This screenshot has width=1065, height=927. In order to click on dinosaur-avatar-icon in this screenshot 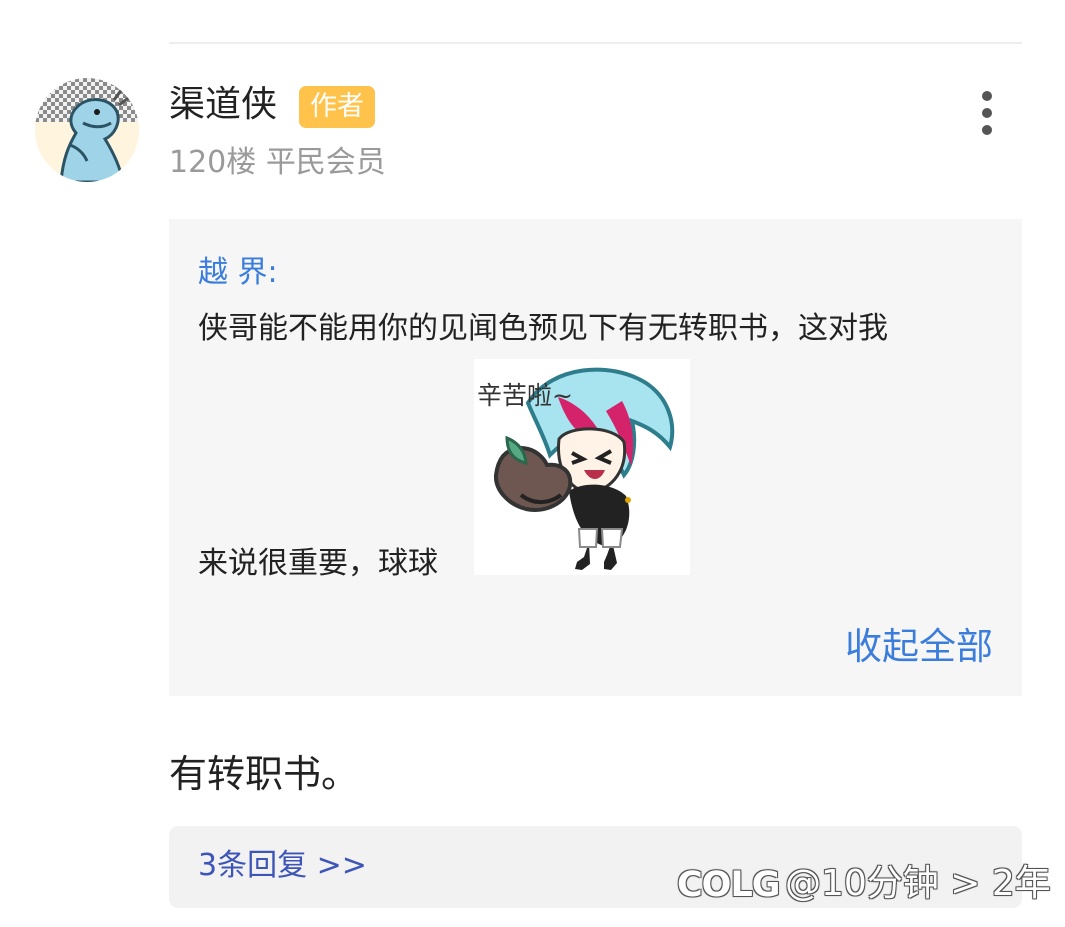, I will do `click(87, 130)`.